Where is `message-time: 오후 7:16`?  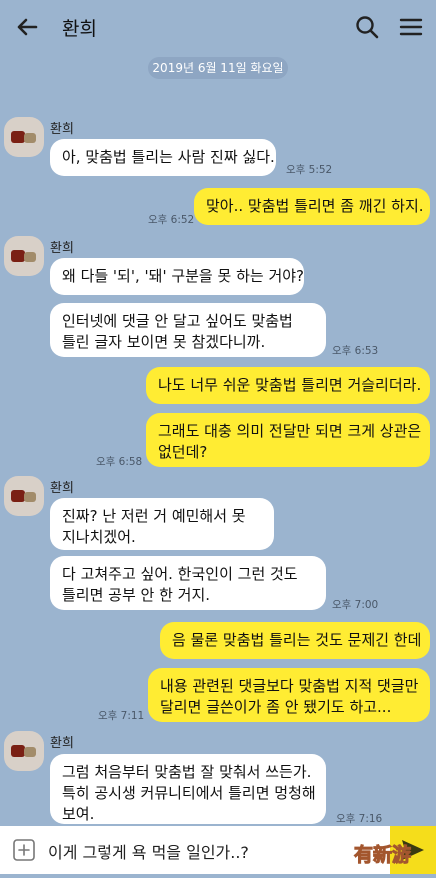 message-time: 오후 7:16 is located at coordinates (359, 819).